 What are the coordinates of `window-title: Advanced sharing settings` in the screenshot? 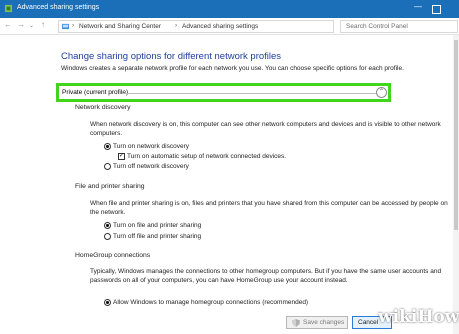 It's located at (58, 7).